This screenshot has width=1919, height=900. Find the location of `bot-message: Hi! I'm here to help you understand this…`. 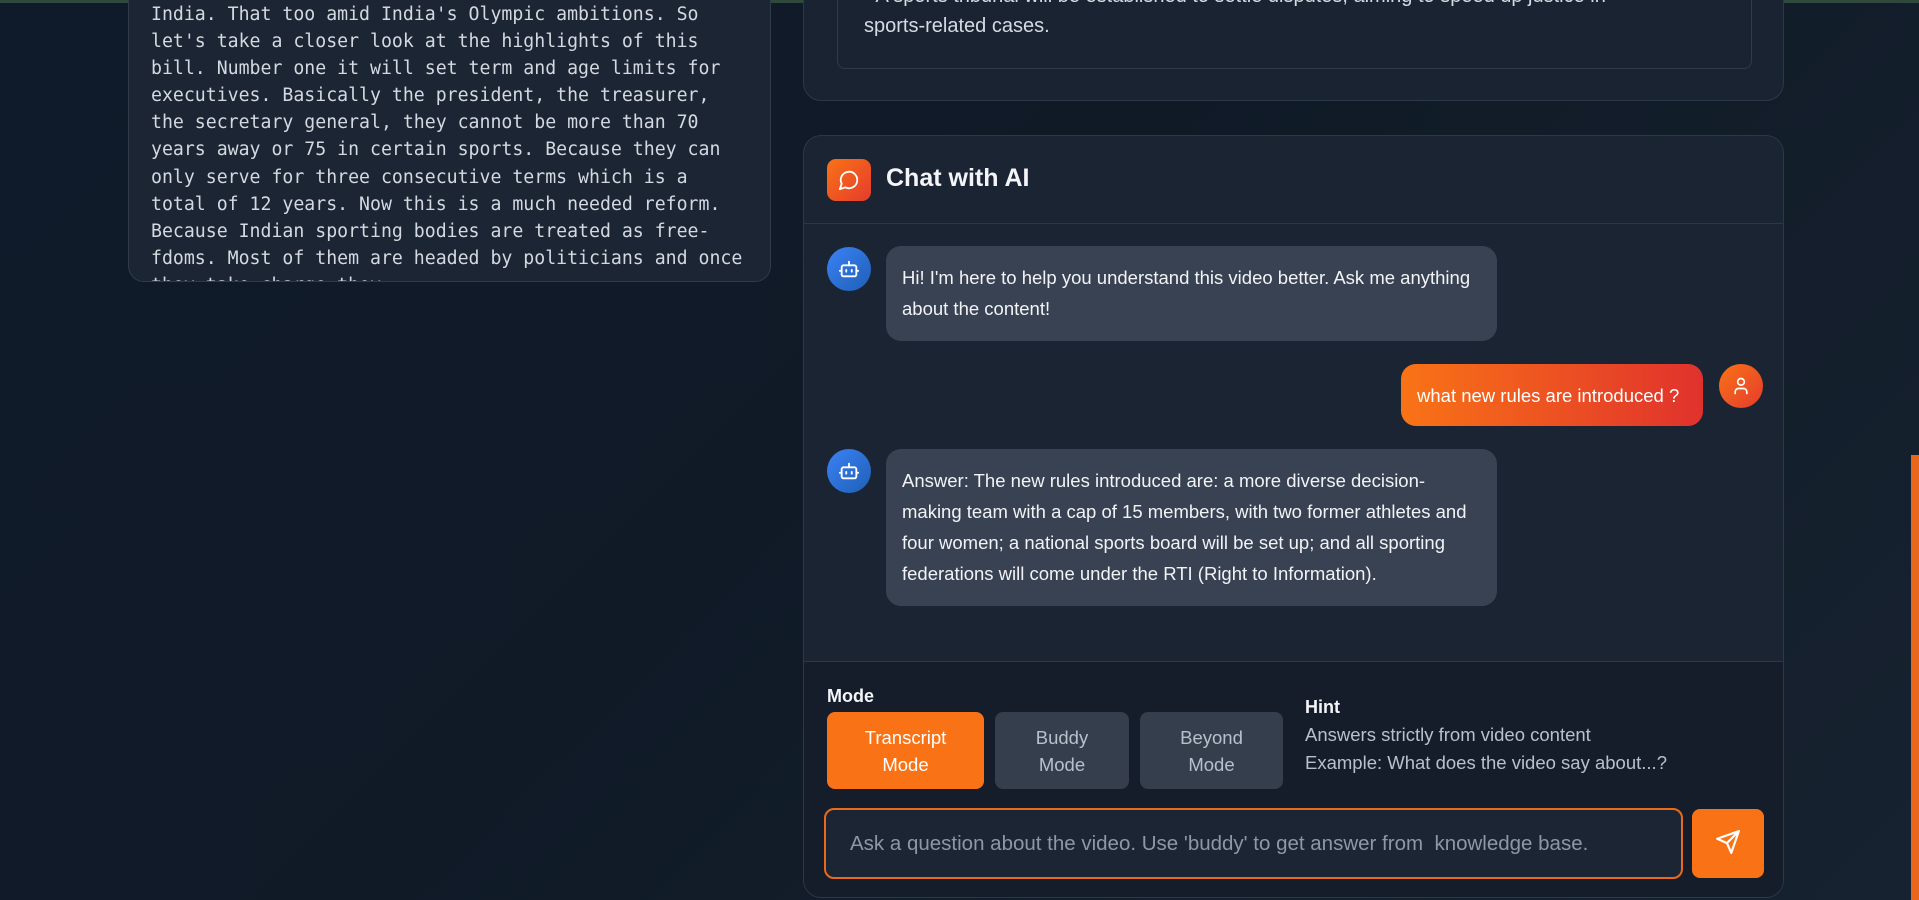

bot-message: Hi! I'm here to help you understand this… is located at coordinates (1191, 293).